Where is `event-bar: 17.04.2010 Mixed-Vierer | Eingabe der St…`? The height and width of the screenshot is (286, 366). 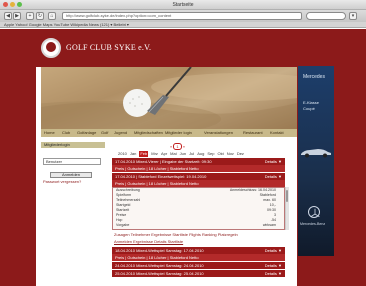 event-bar: 17.04.2010 Mixed-Vierer | Eingabe der St… is located at coordinates (198, 161).